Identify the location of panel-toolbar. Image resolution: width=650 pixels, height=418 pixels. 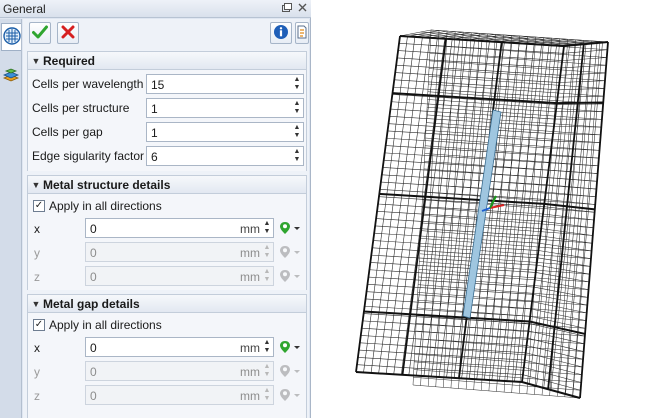
(166, 34).